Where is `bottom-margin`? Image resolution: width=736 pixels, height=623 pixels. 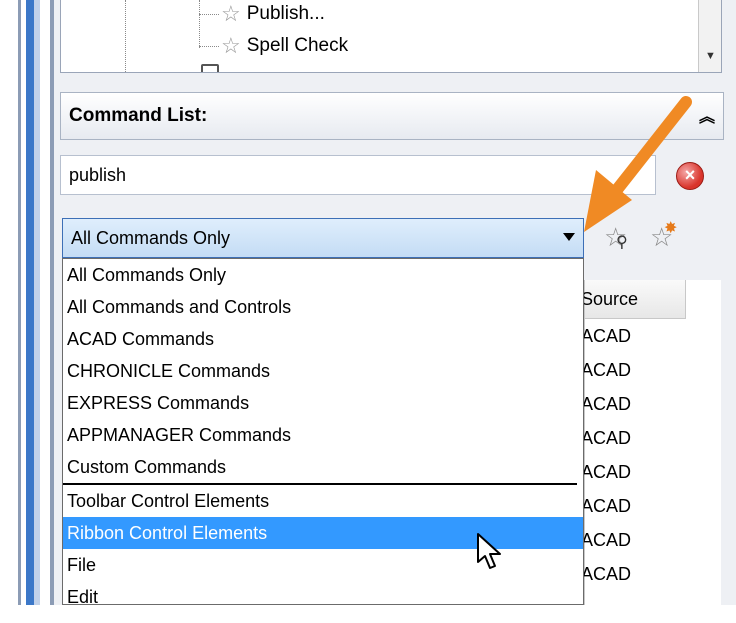
bottom-margin is located at coordinates (368, 614).